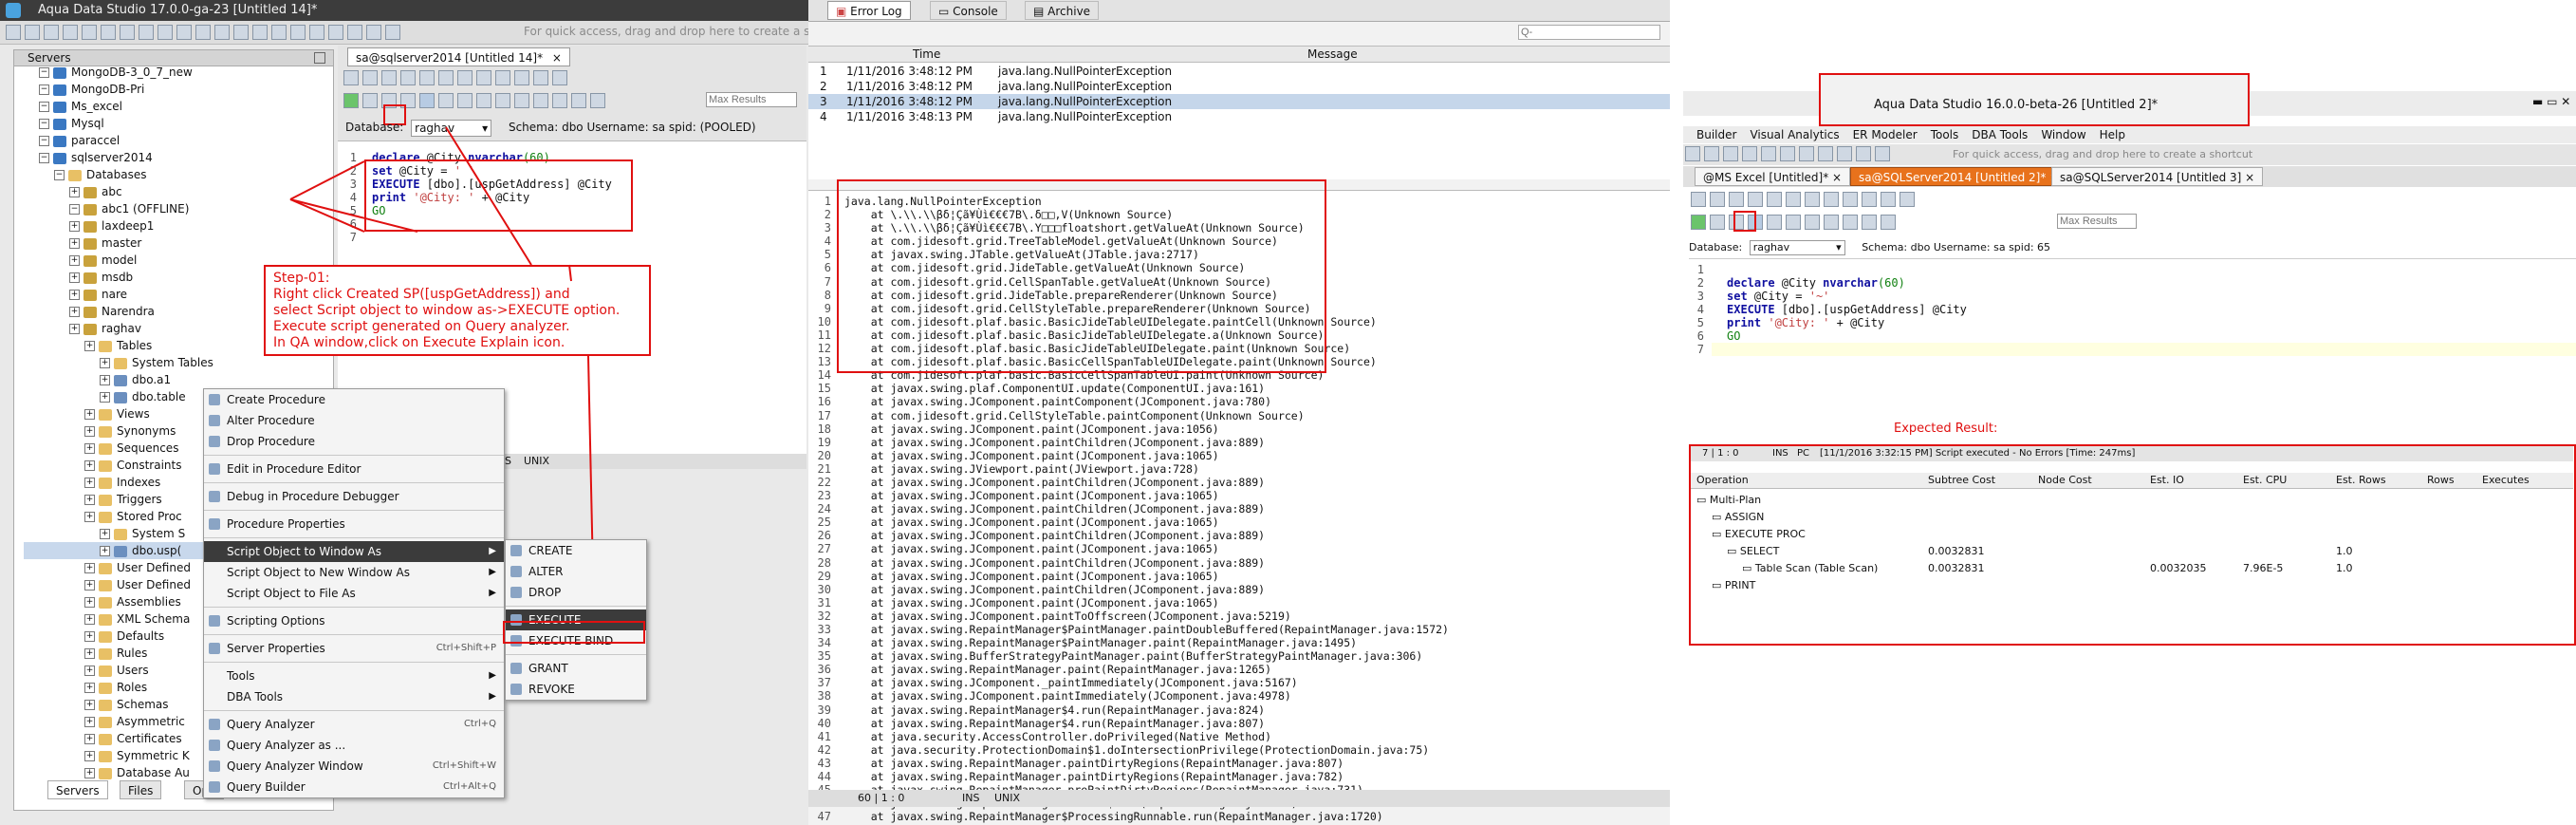 The width and height of the screenshot is (2576, 825). I want to click on menu-item: DROP, so click(576, 592).